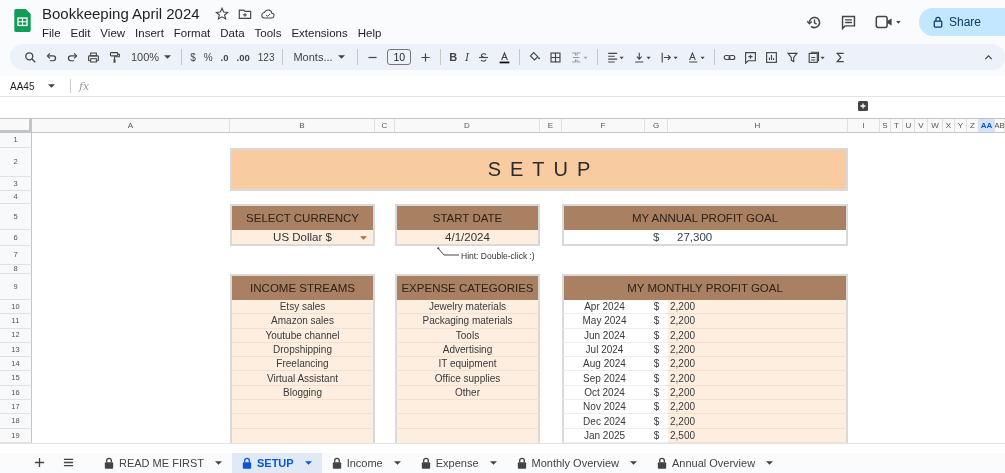  I want to click on sheet-tab: Annual Overview, so click(715, 462).